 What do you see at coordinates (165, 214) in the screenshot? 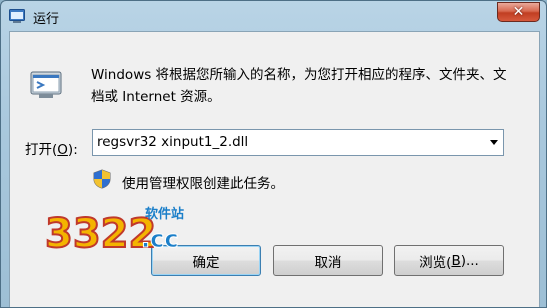
I see `watermark-tag: 软件站` at bounding box center [165, 214].